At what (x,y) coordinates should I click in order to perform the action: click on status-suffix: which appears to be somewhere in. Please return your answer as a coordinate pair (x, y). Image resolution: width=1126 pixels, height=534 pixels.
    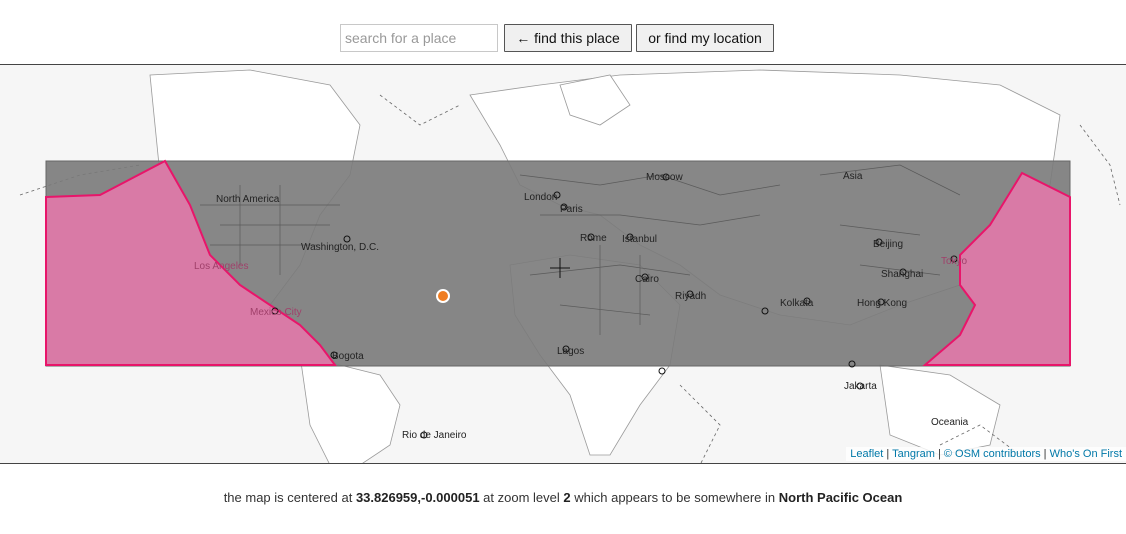
    Looking at the image, I should click on (674, 497).